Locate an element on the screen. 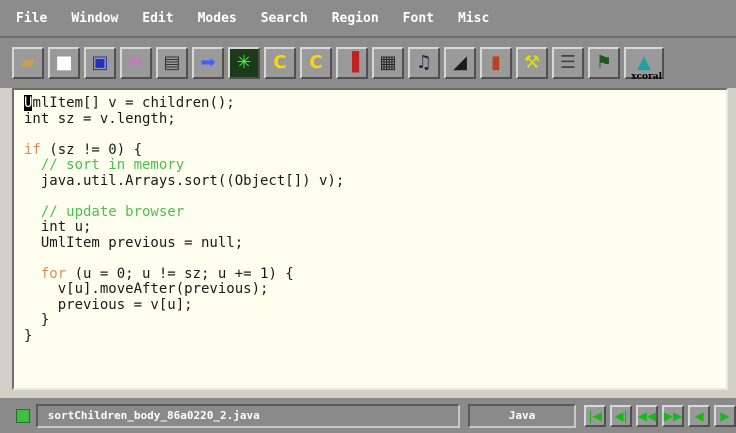 This screenshot has height=433, width=736. save-button: ▣ is located at coordinates (100, 63).